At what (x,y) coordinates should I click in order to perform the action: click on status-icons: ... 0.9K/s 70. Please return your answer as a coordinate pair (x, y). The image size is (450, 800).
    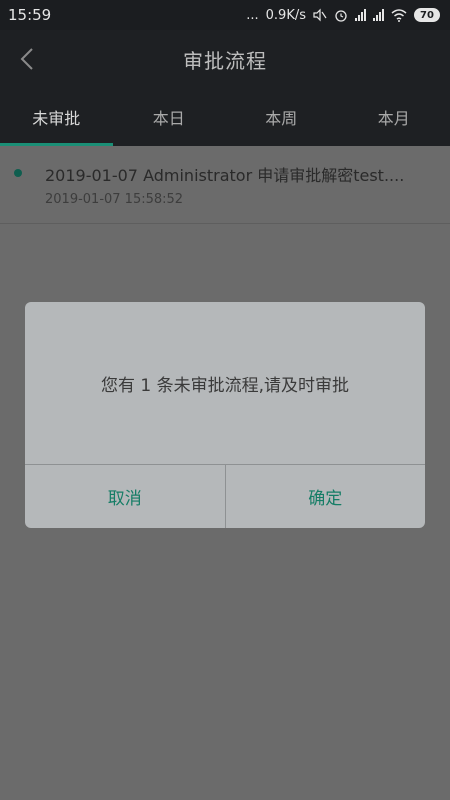
    Looking at the image, I should click on (343, 15).